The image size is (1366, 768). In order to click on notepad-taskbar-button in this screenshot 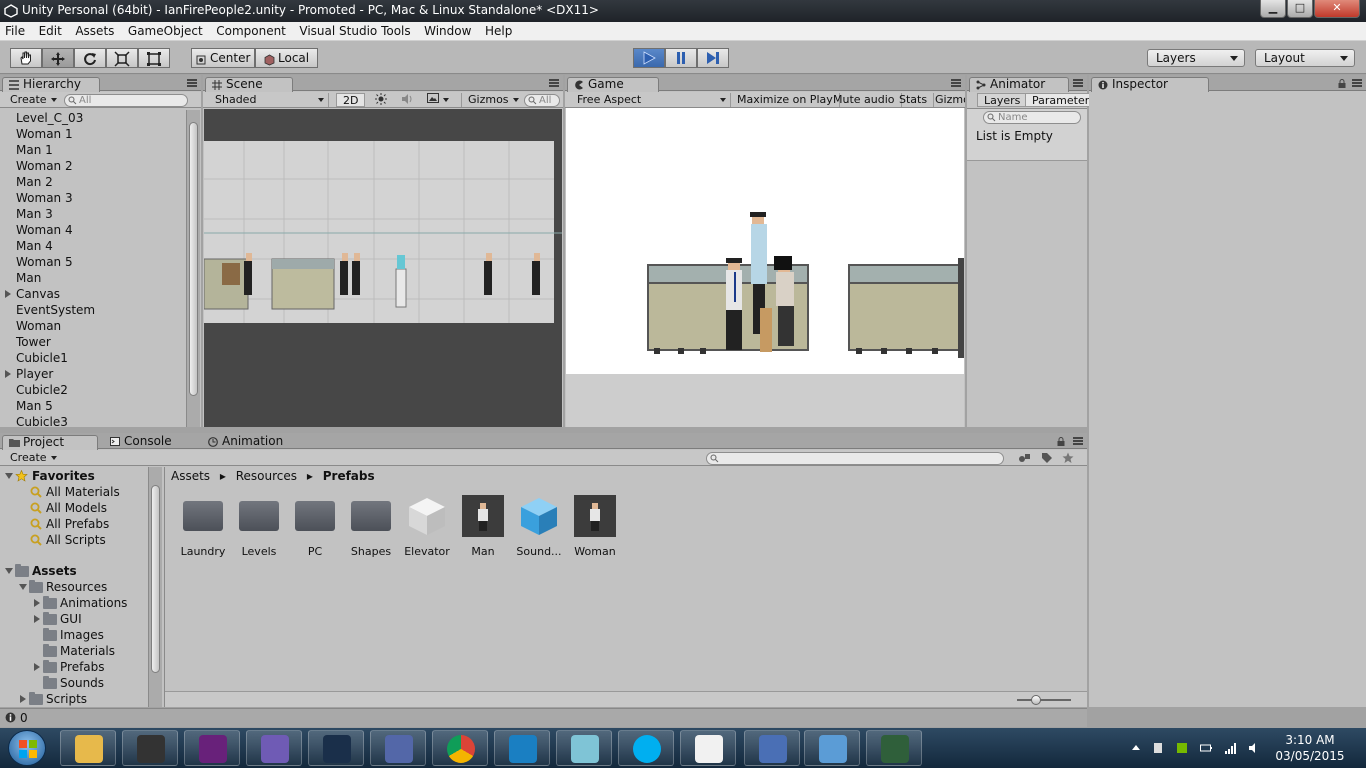, I will do `click(584, 748)`.